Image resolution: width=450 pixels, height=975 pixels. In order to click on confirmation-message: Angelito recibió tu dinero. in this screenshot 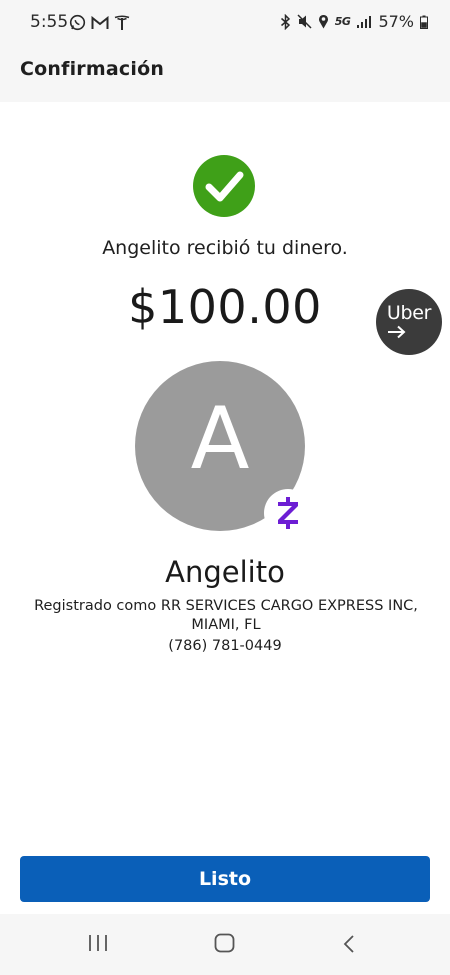, I will do `click(225, 248)`.